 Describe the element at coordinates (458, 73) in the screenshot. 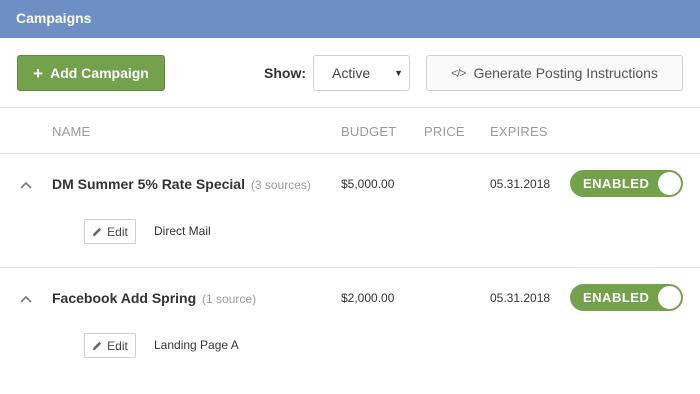

I see `code-icon: </>` at that location.